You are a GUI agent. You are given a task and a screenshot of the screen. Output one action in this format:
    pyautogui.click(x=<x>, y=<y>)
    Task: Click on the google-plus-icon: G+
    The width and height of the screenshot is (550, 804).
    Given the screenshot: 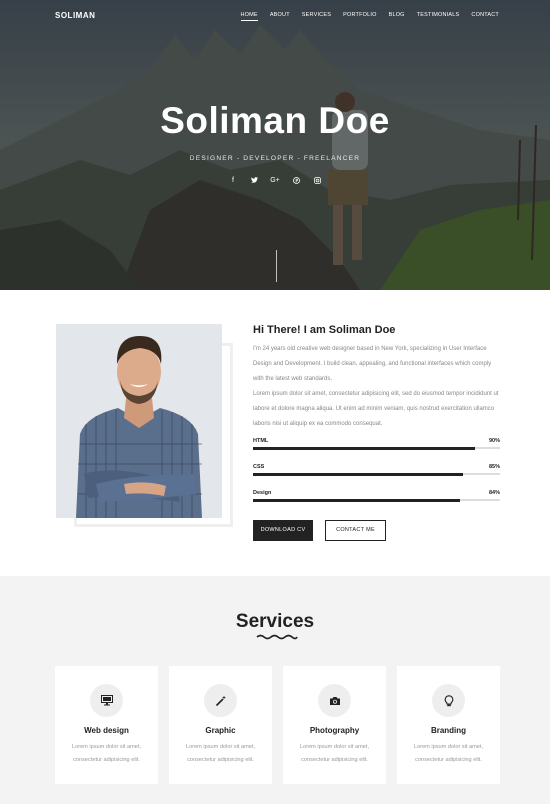 What is the action you would take?
    pyautogui.click(x=275, y=181)
    